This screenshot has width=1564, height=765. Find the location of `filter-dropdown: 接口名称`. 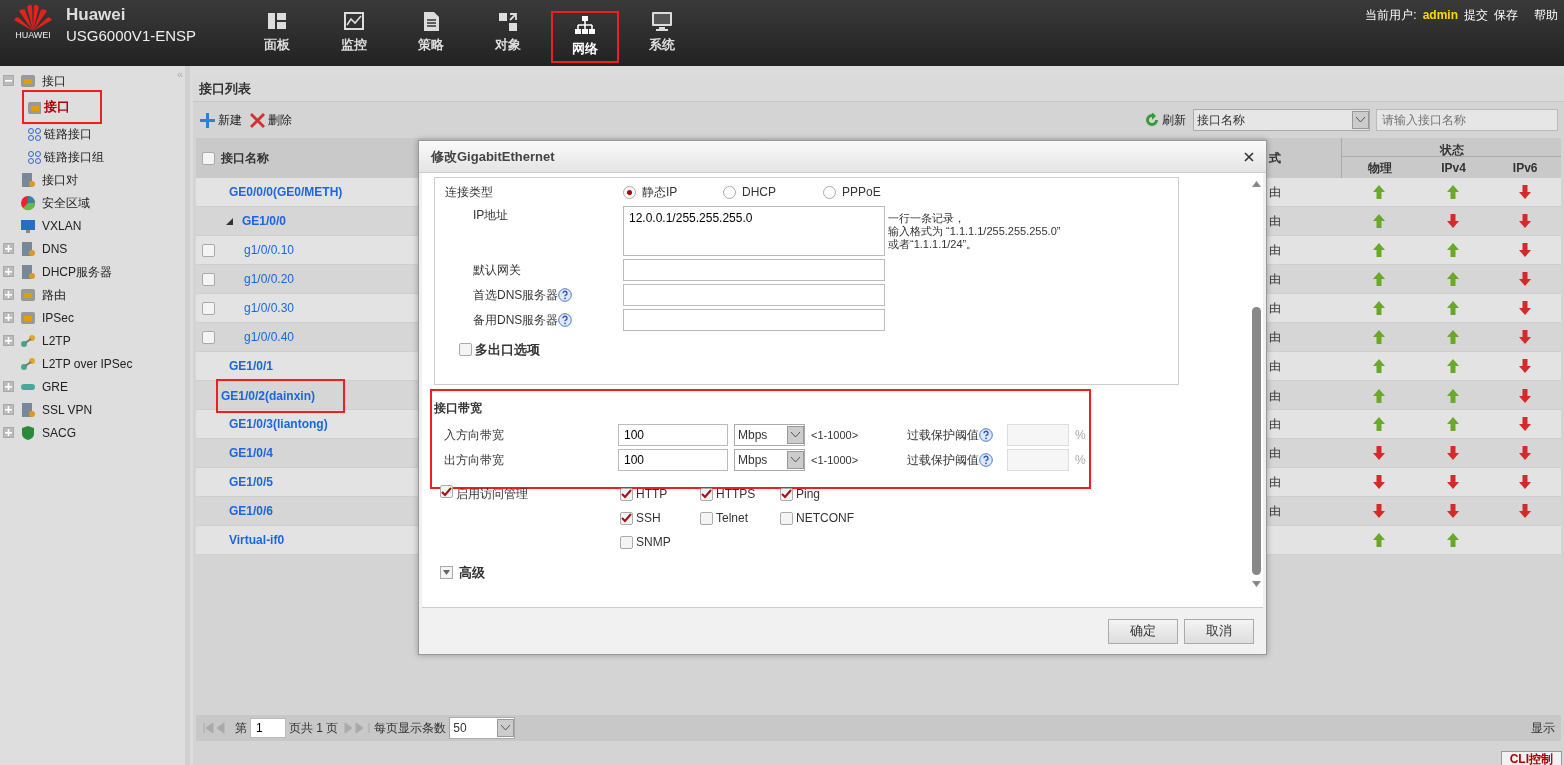

filter-dropdown: 接口名称 is located at coordinates (1281, 120).